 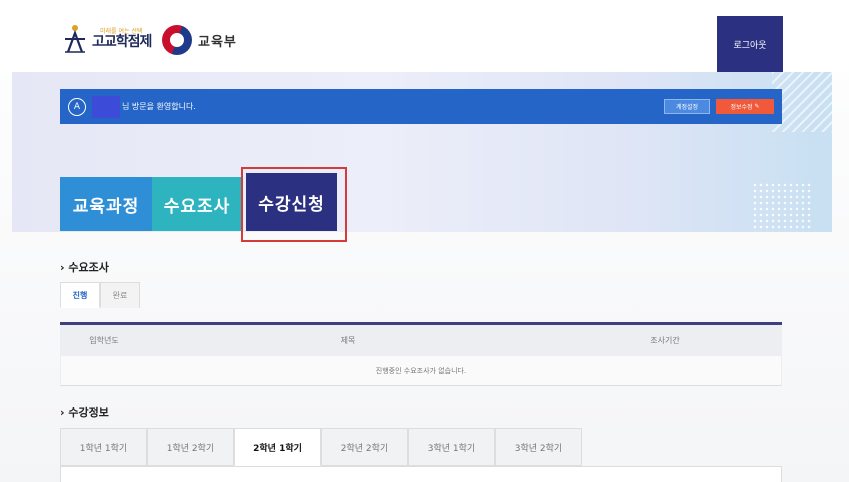 I want to click on banner-dot-decoration, so click(x=782, y=207).